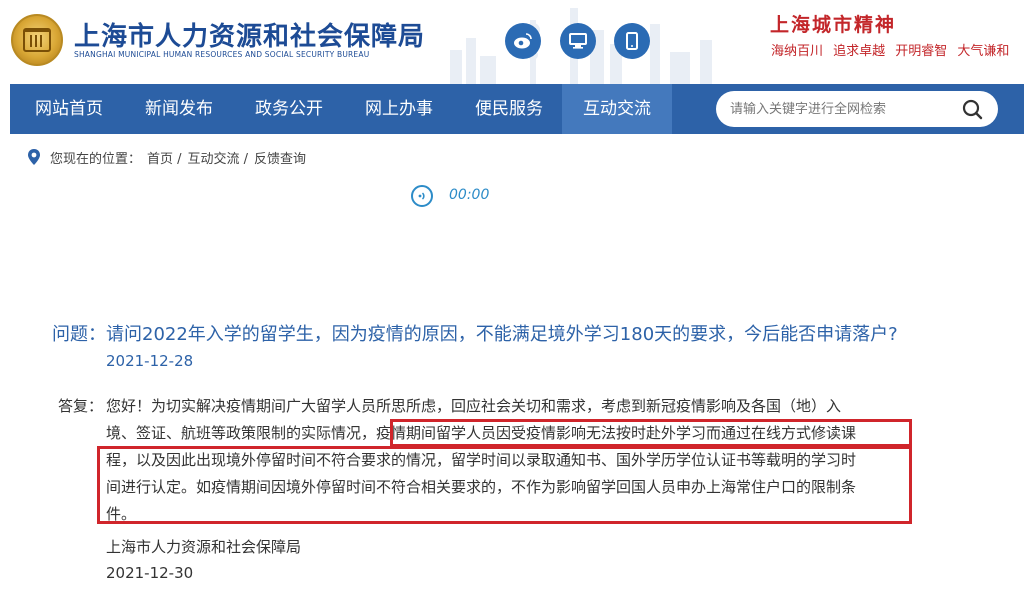  Describe the element at coordinates (651, 433) in the screenshot. I see `highlight-box-top` at that location.